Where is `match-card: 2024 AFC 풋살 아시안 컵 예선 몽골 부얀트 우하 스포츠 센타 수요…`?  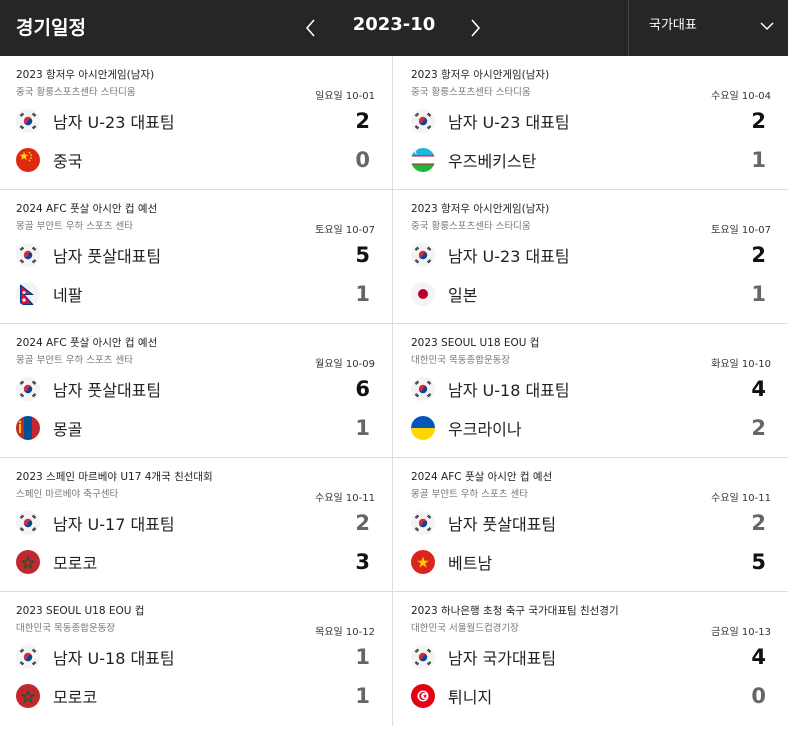
match-card: 2024 AFC 풋살 아시안 컵 예선 몽골 부얀트 우하 스포츠 센타 수요… is located at coordinates (590, 525).